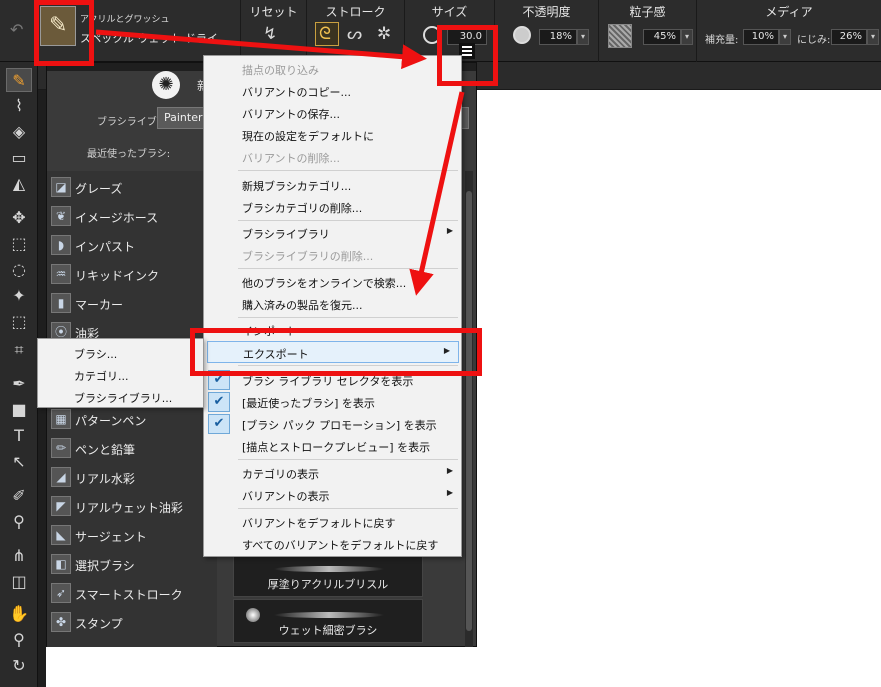 This screenshot has height=687, width=881. I want to click on category-item: ◣ サージェント, so click(132, 535).